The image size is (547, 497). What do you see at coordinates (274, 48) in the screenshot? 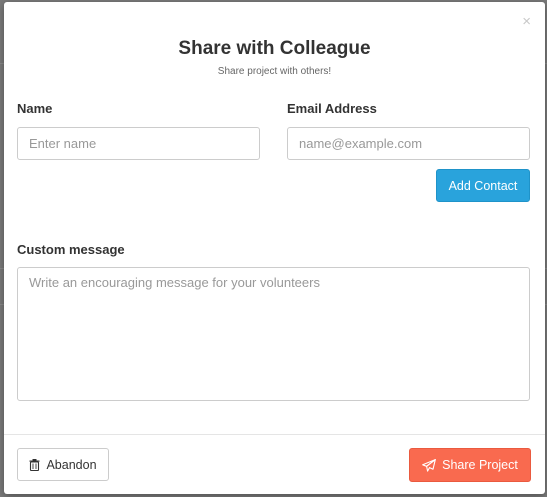
I see `modal-title: Share with Colleague` at bounding box center [274, 48].